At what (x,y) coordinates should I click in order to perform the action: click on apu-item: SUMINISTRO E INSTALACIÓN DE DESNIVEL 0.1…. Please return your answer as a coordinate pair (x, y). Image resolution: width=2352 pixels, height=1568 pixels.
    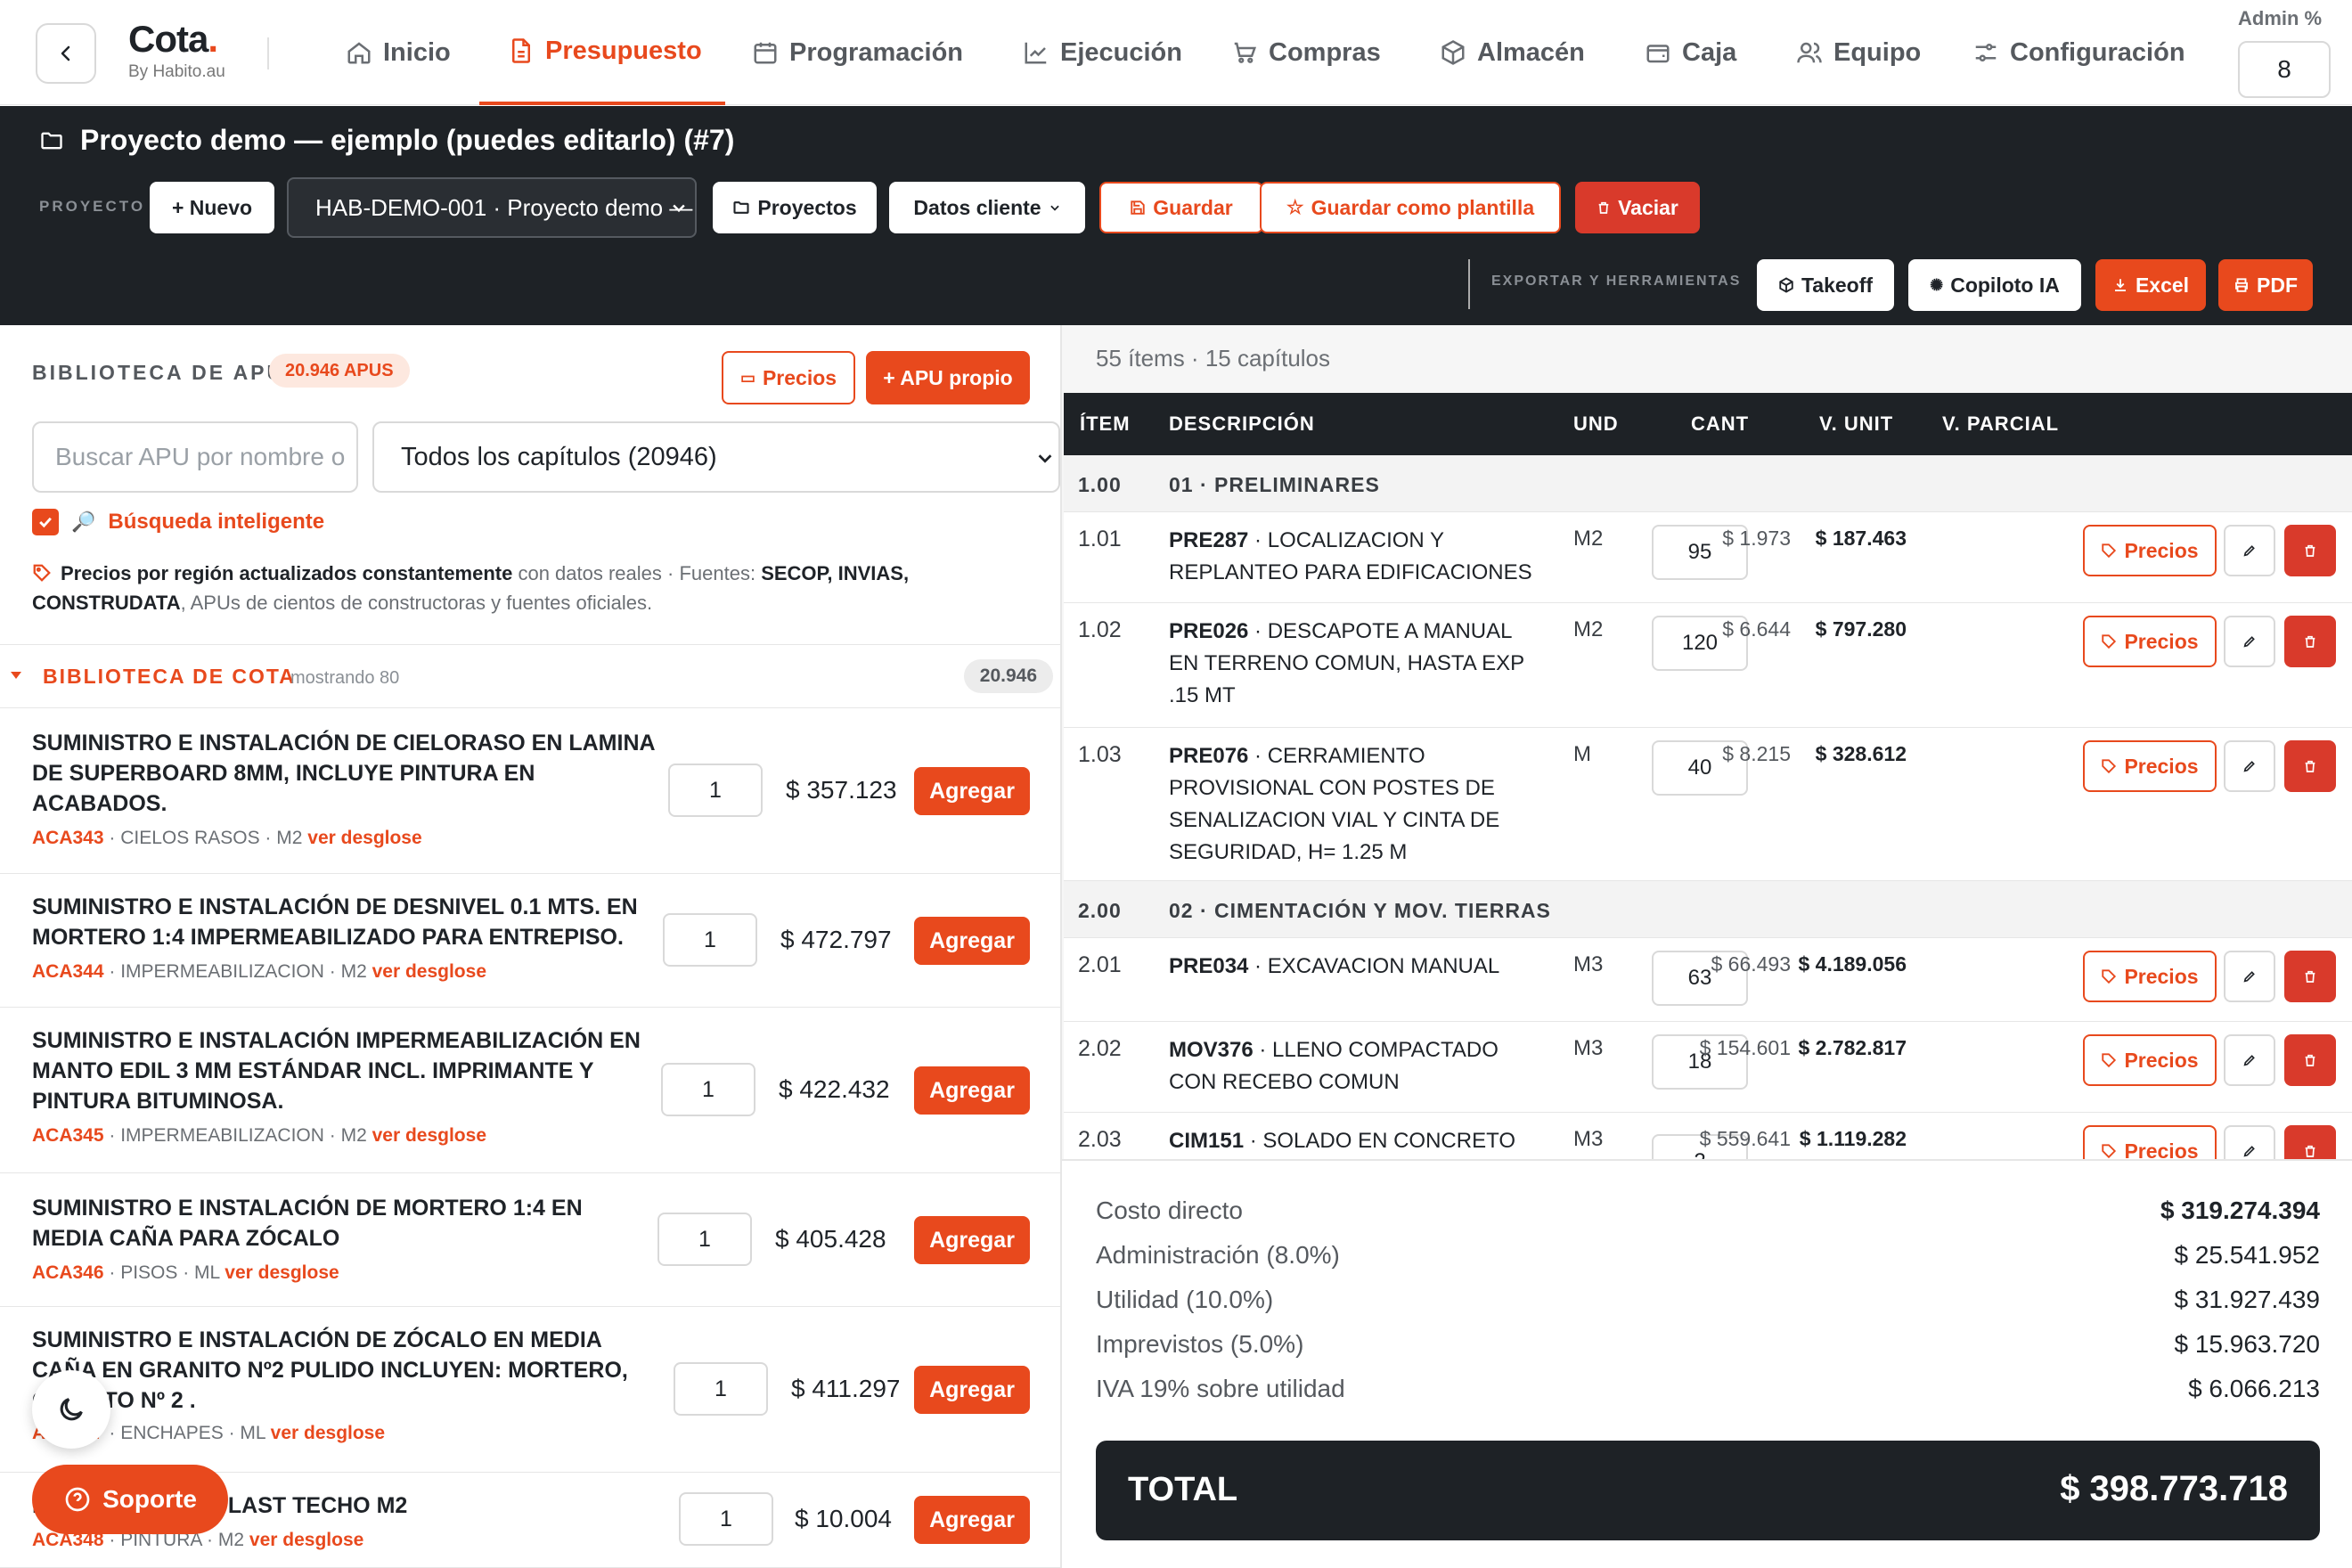
    Looking at the image, I should click on (530, 941).